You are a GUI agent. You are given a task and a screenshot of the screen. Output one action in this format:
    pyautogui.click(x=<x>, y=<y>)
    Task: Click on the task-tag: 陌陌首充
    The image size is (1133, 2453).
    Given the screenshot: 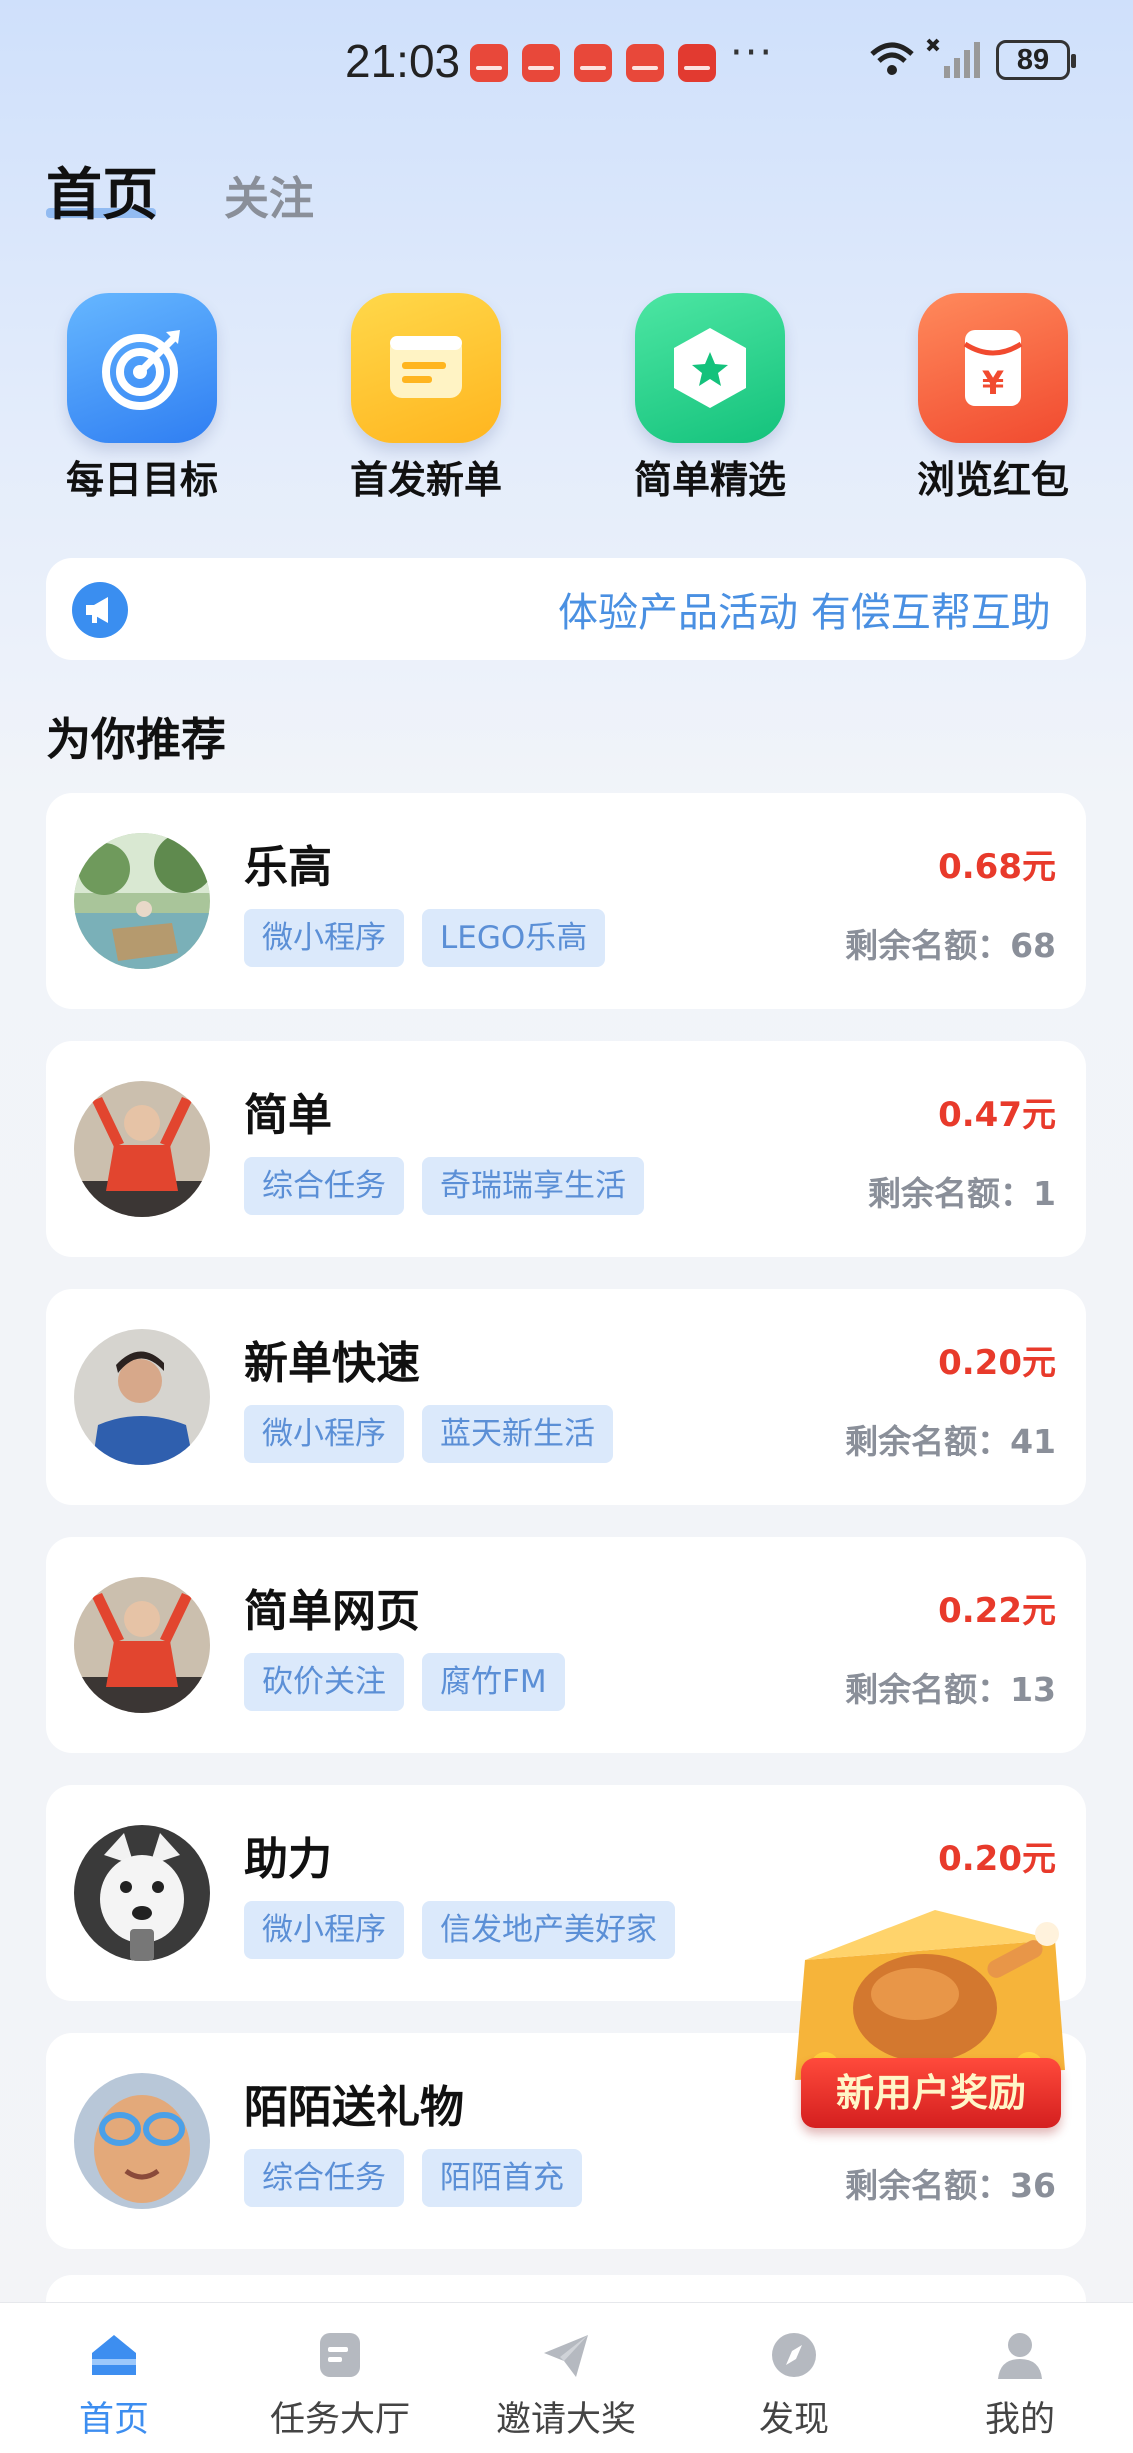 What is the action you would take?
    pyautogui.click(x=502, y=2178)
    